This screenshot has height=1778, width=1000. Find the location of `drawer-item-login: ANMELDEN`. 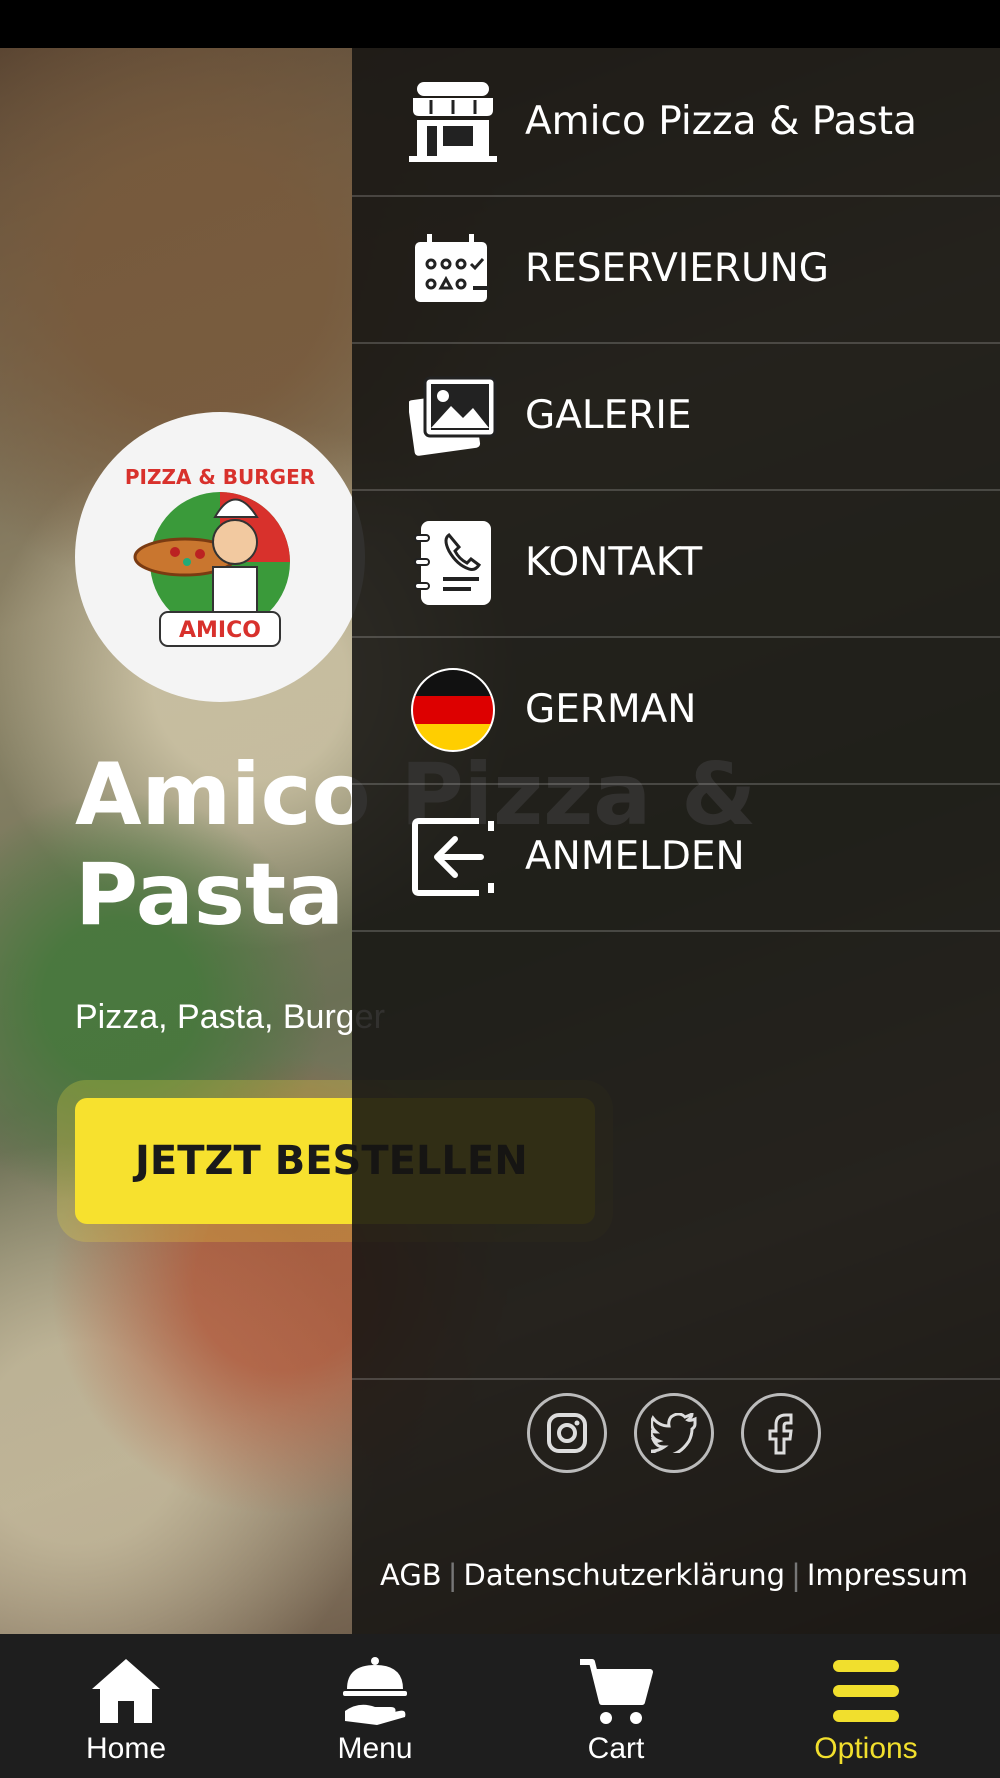

drawer-item-login: ANMELDEN is located at coordinates (676, 857).